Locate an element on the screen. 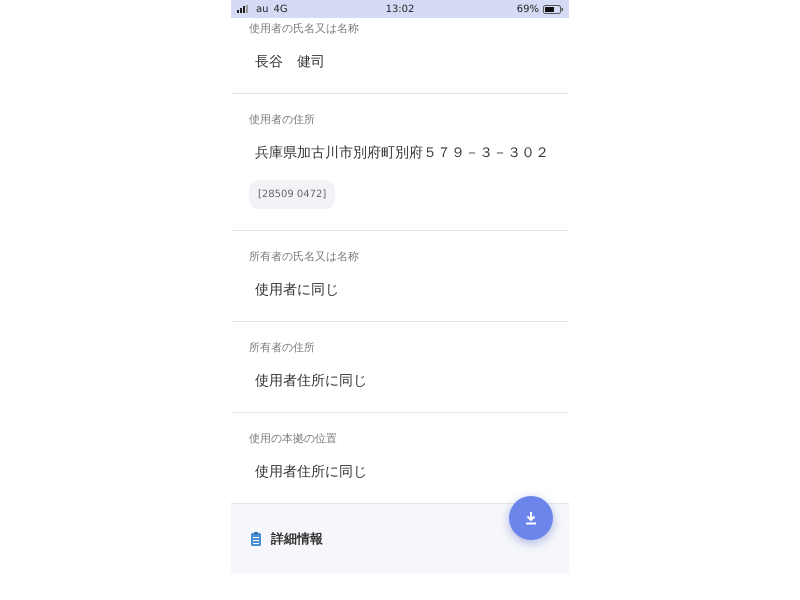 This screenshot has width=800, height=600. signal-icon is located at coordinates (244, 9).